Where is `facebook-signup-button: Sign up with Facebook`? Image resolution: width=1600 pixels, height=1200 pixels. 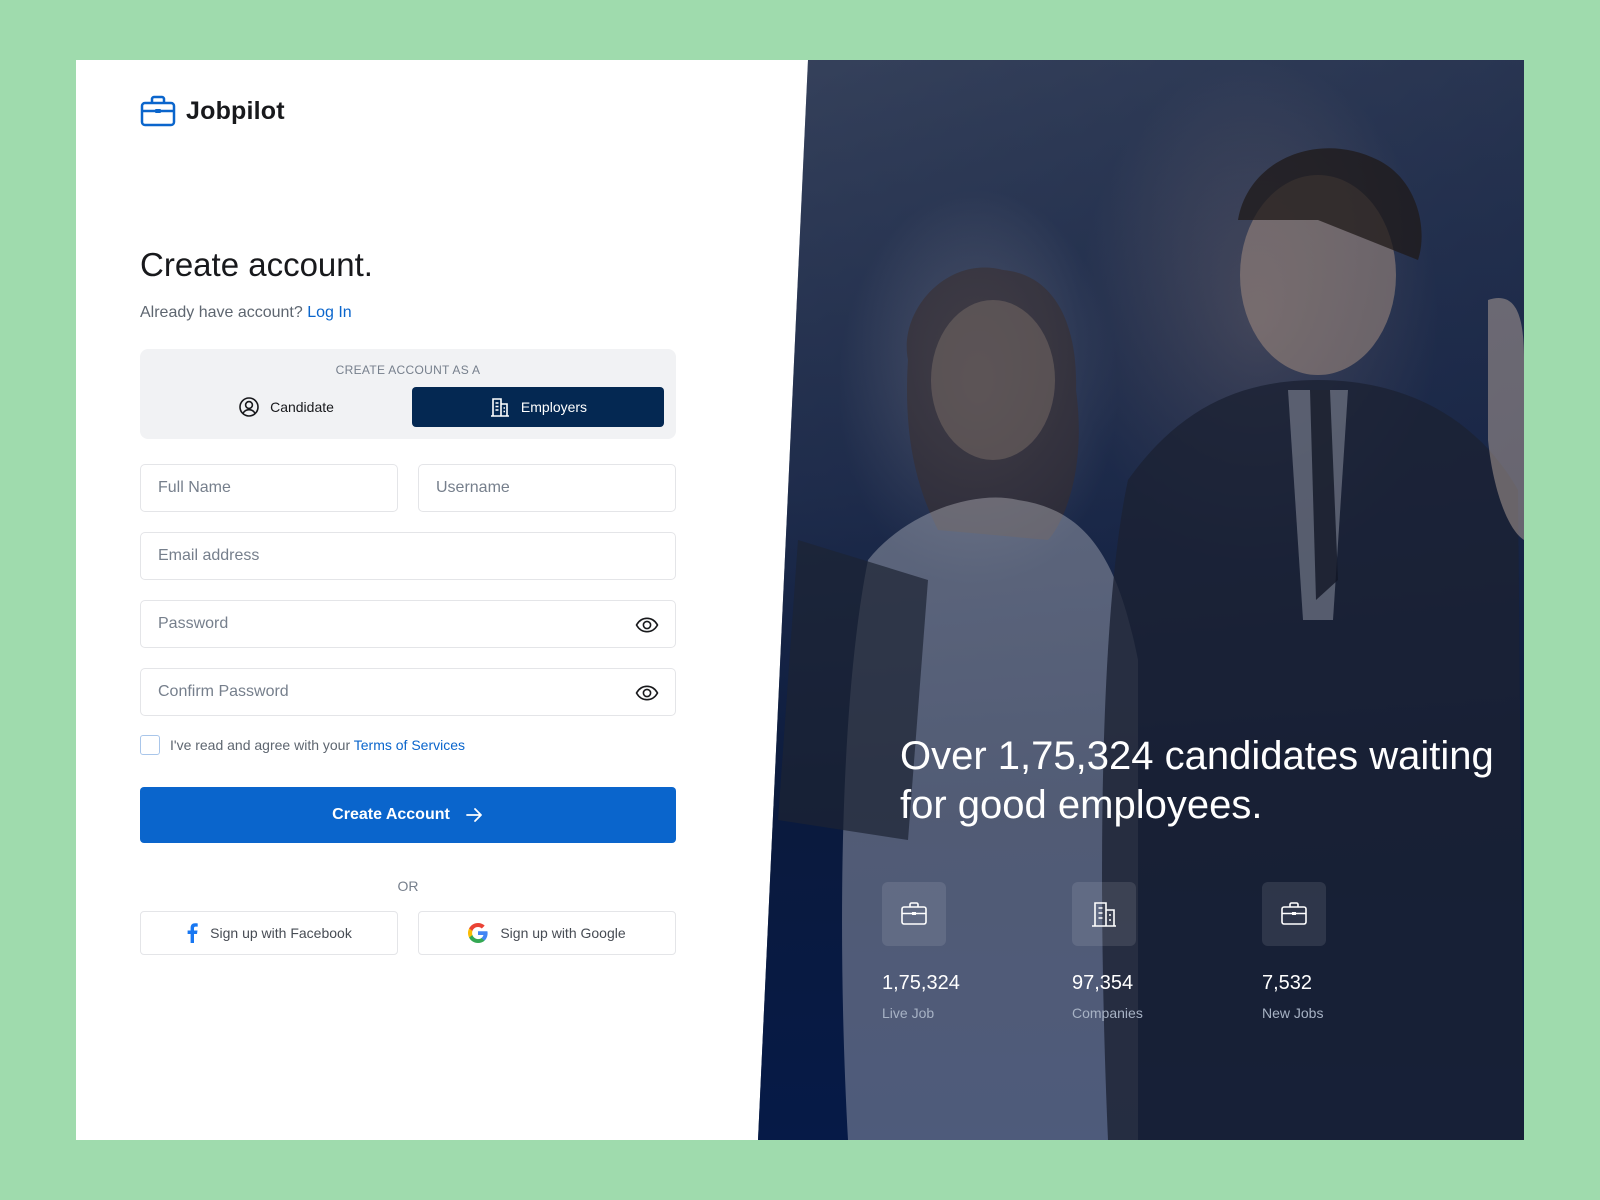 facebook-signup-button: Sign up with Facebook is located at coordinates (269, 933).